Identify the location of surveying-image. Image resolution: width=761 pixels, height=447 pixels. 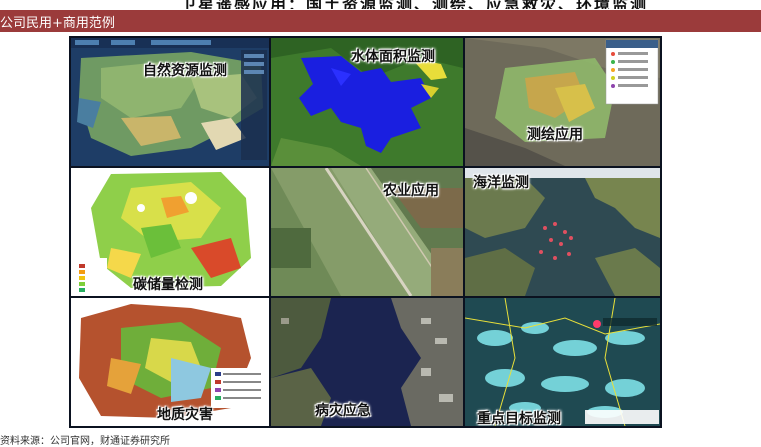
(562, 102).